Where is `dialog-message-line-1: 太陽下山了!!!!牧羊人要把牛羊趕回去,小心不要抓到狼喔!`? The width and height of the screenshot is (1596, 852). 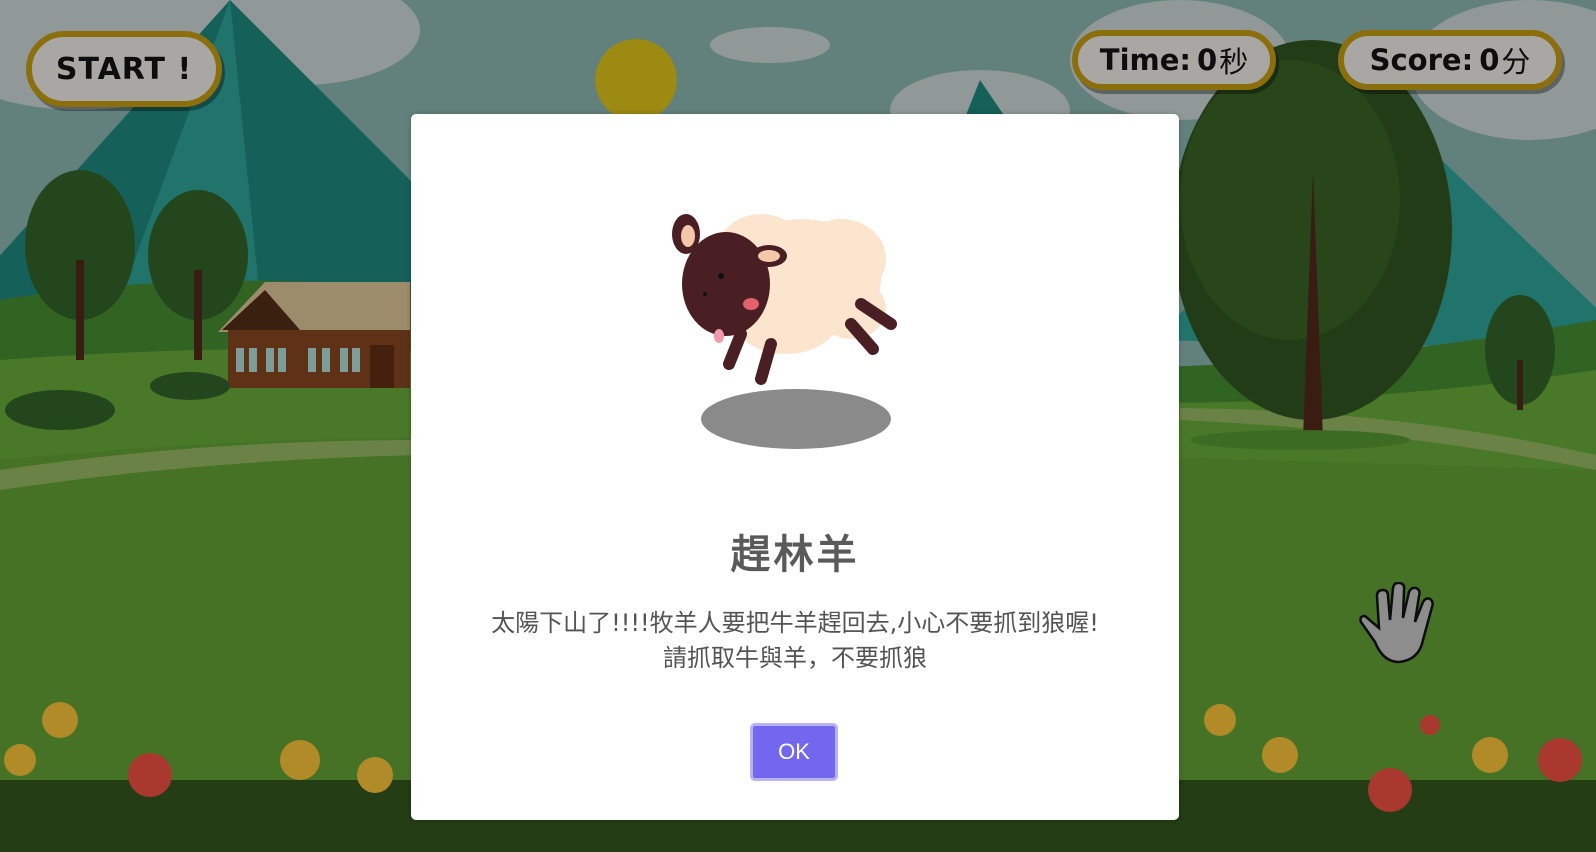 dialog-message-line-1: 太陽下山了!!!!牧羊人要把牛羊趕回去,小心不要抓到狼喔! is located at coordinates (795, 623).